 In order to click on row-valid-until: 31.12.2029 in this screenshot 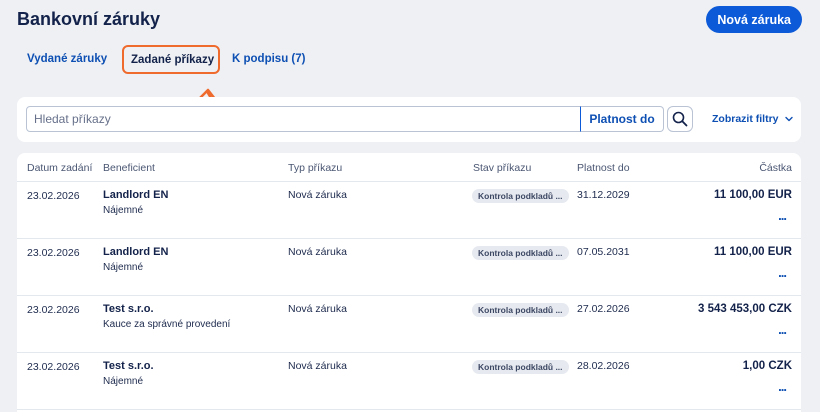, I will do `click(603, 195)`.